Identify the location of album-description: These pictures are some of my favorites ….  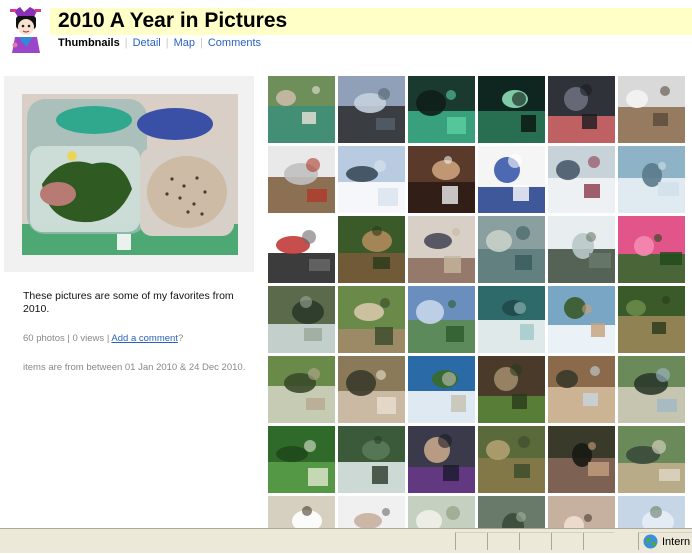
(128, 302).